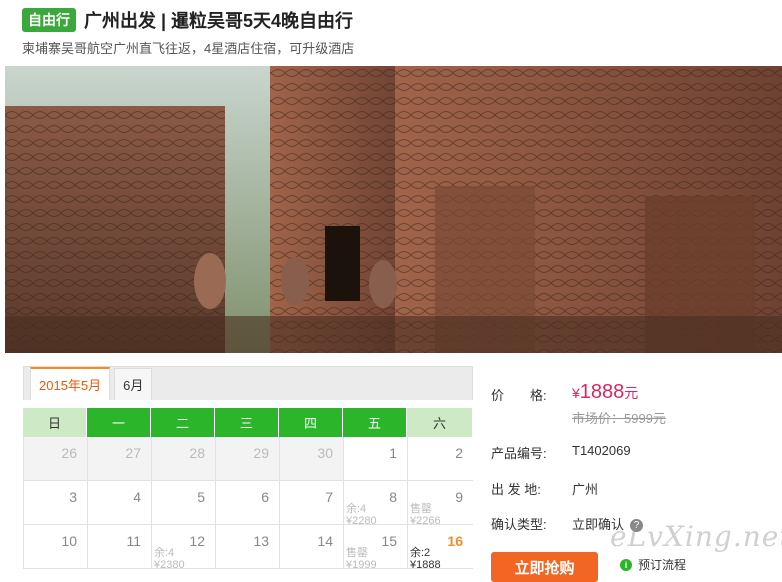 The height and width of the screenshot is (582, 782). Describe the element at coordinates (265, 497) in the screenshot. I see `day-number: 6` at that location.